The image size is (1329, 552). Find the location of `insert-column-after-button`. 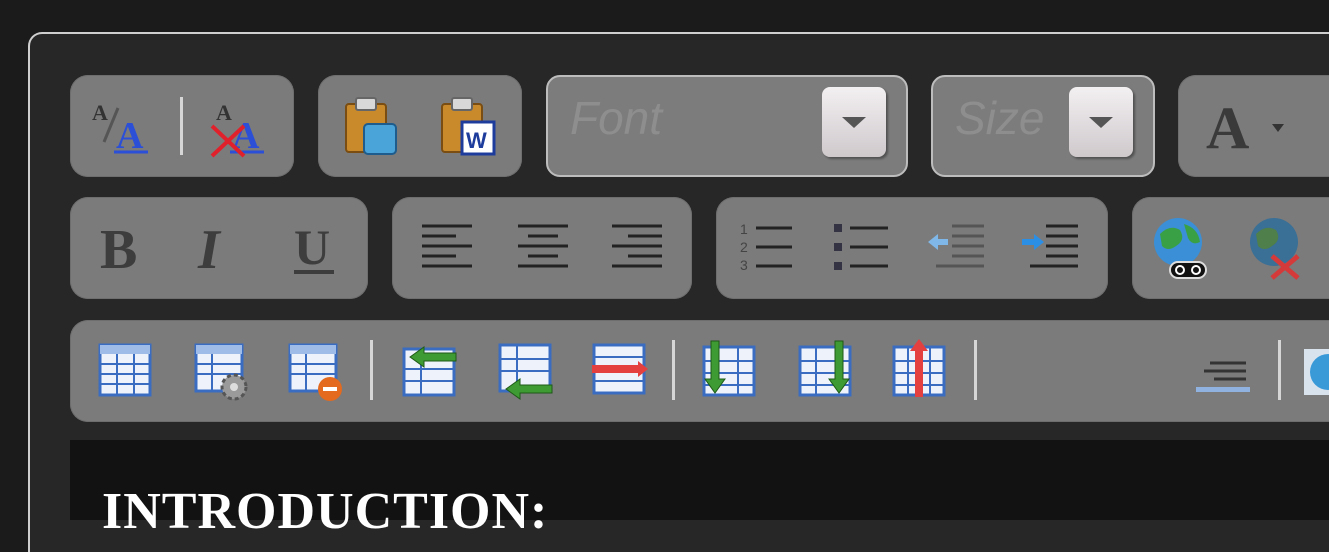

insert-column-after-button is located at coordinates (825, 370).